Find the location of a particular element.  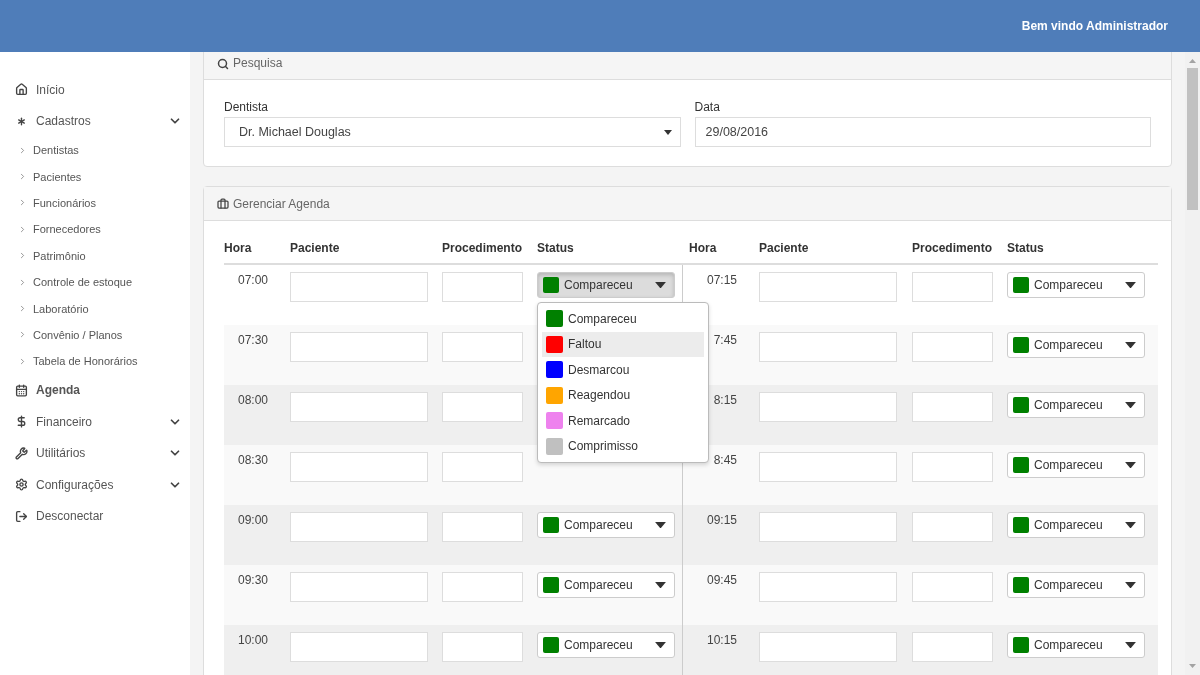

sidebar-subitem: Laboratório is located at coordinates (95, 308).